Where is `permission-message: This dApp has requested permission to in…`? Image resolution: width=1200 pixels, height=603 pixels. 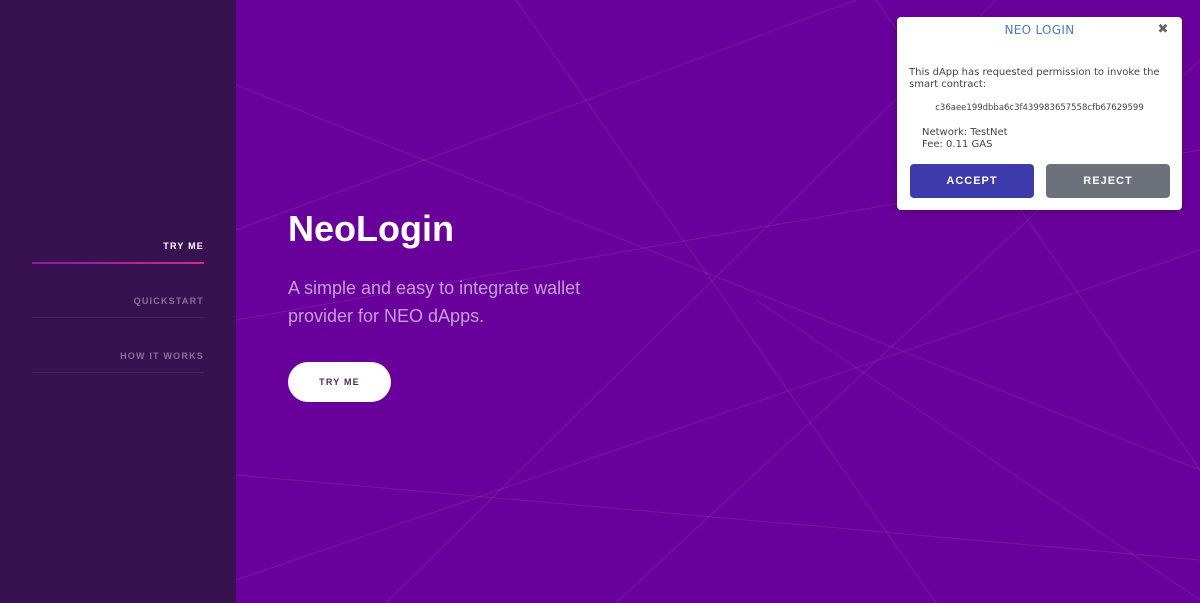
permission-message: This dApp has requested permission to in… is located at coordinates (1034, 78).